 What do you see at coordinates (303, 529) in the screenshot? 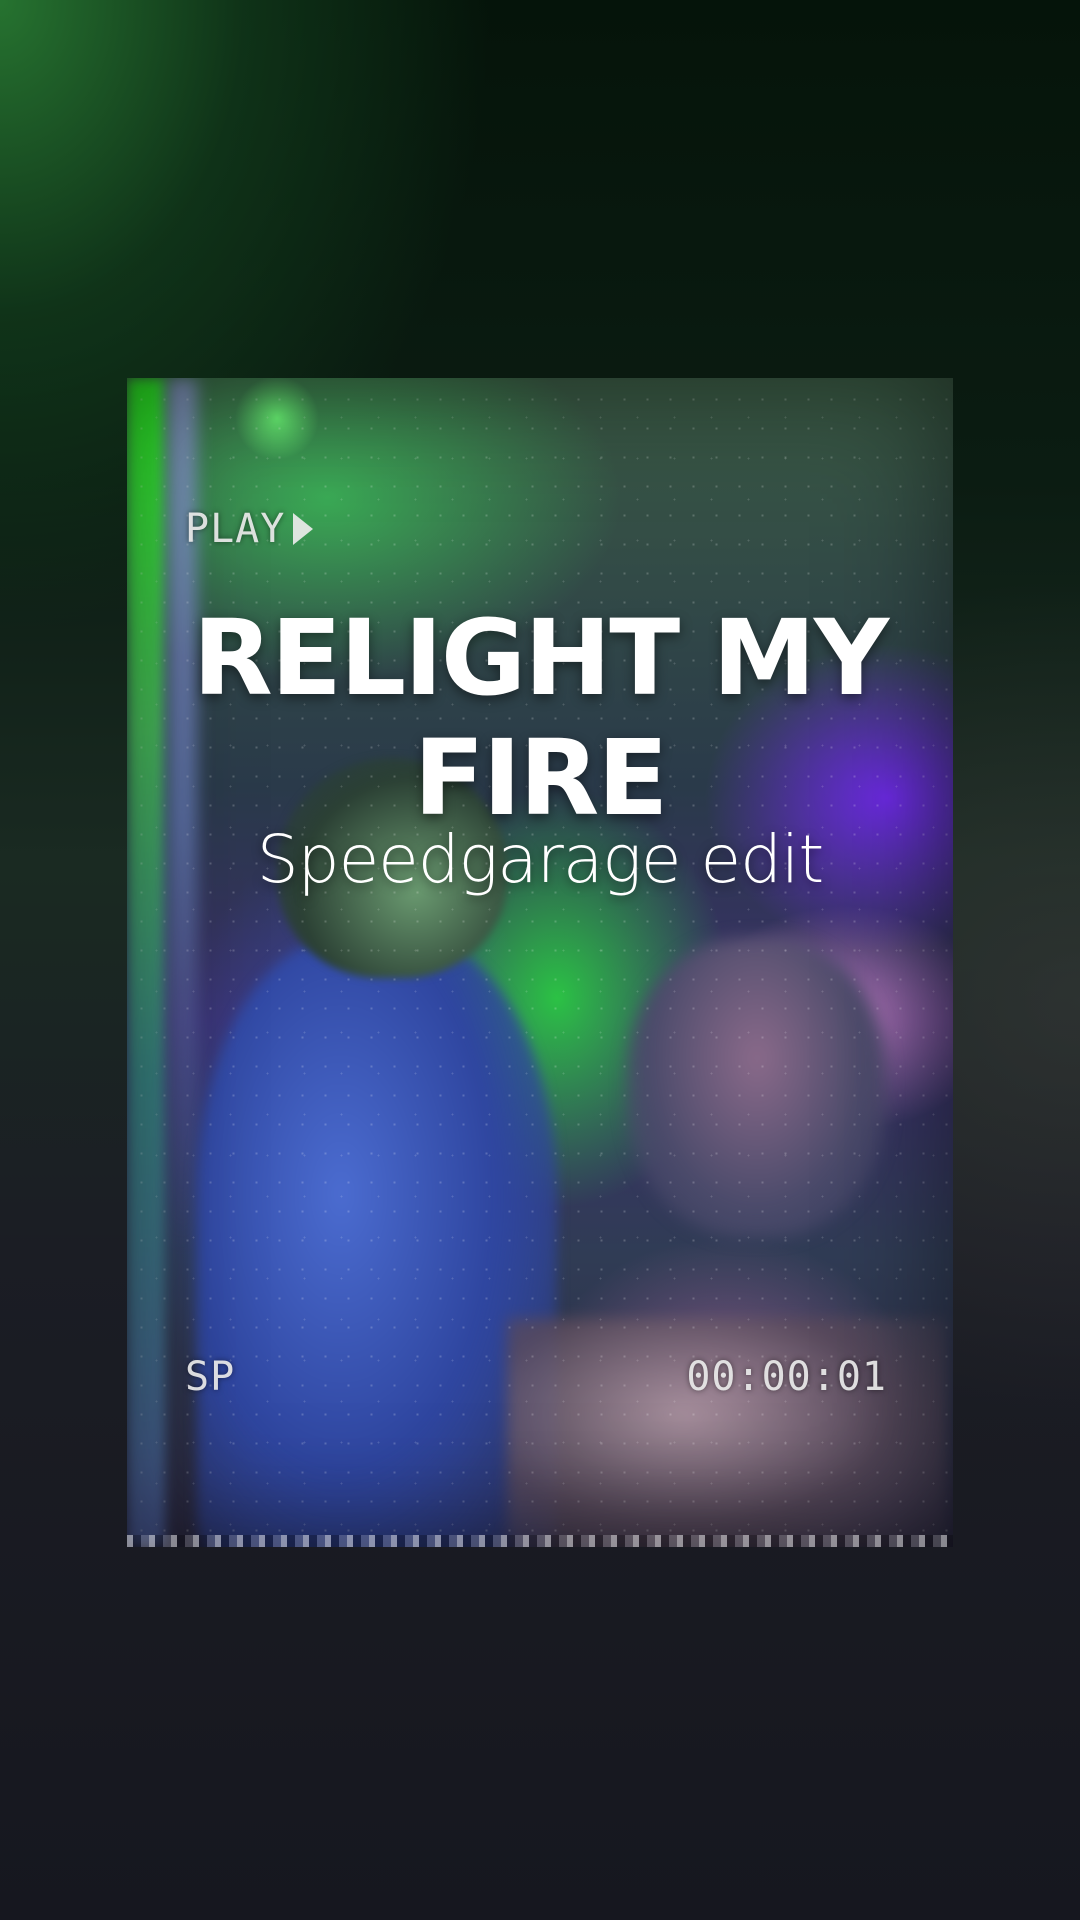
I see `play-triangle-icon` at bounding box center [303, 529].